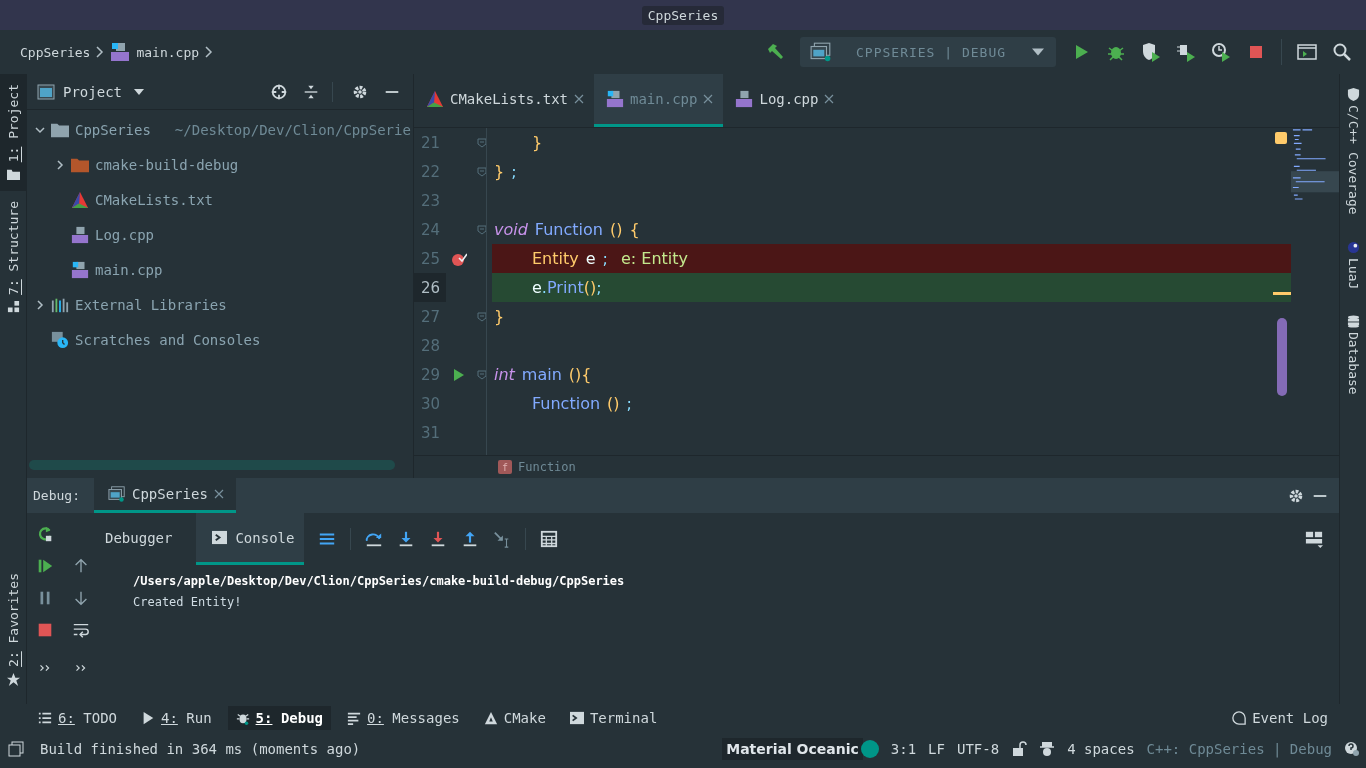 This screenshot has height=768, width=1366. What do you see at coordinates (1101, 749) in the screenshot?
I see `indent-setting: 4 spaces` at bounding box center [1101, 749].